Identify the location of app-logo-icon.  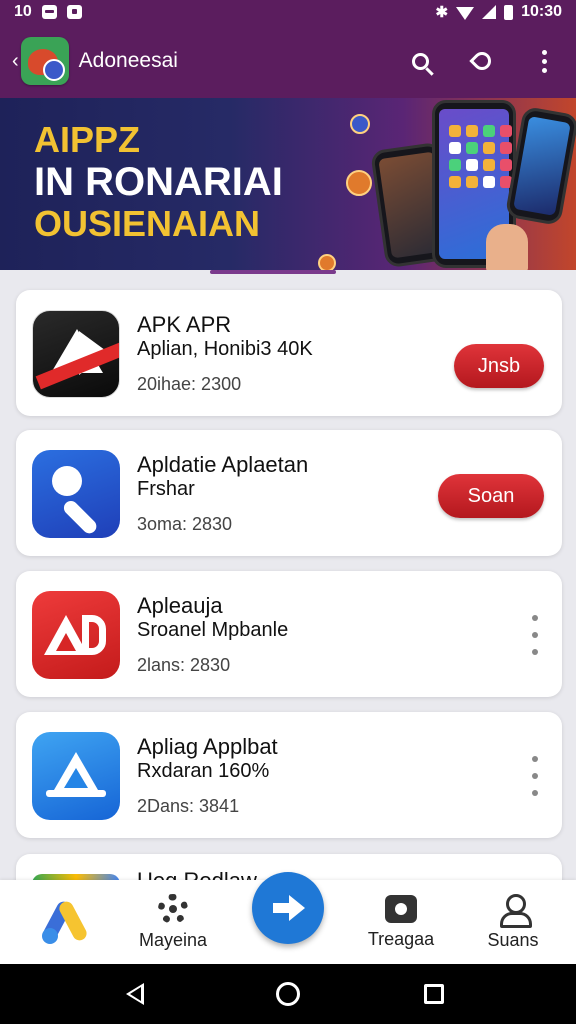
(44, 61).